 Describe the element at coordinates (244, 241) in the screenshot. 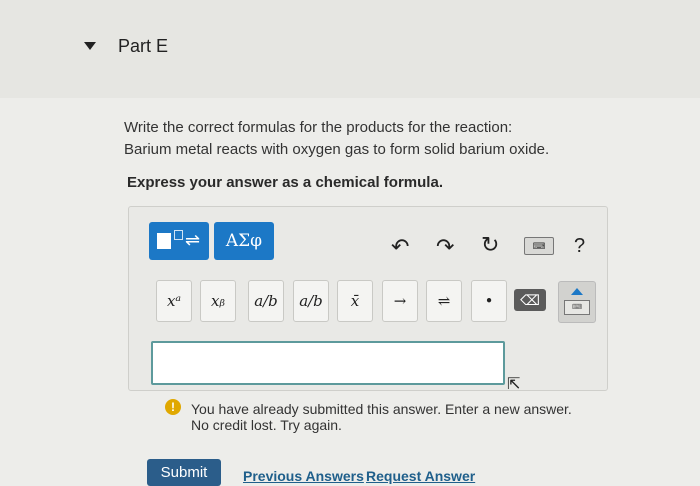

I see `greek-symbols-button: ΑΣφ` at that location.